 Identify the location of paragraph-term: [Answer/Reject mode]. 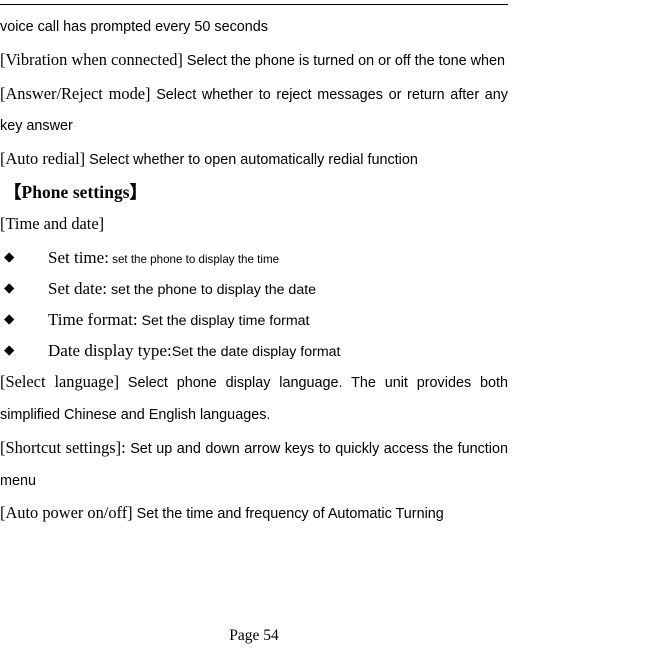
(75, 93).